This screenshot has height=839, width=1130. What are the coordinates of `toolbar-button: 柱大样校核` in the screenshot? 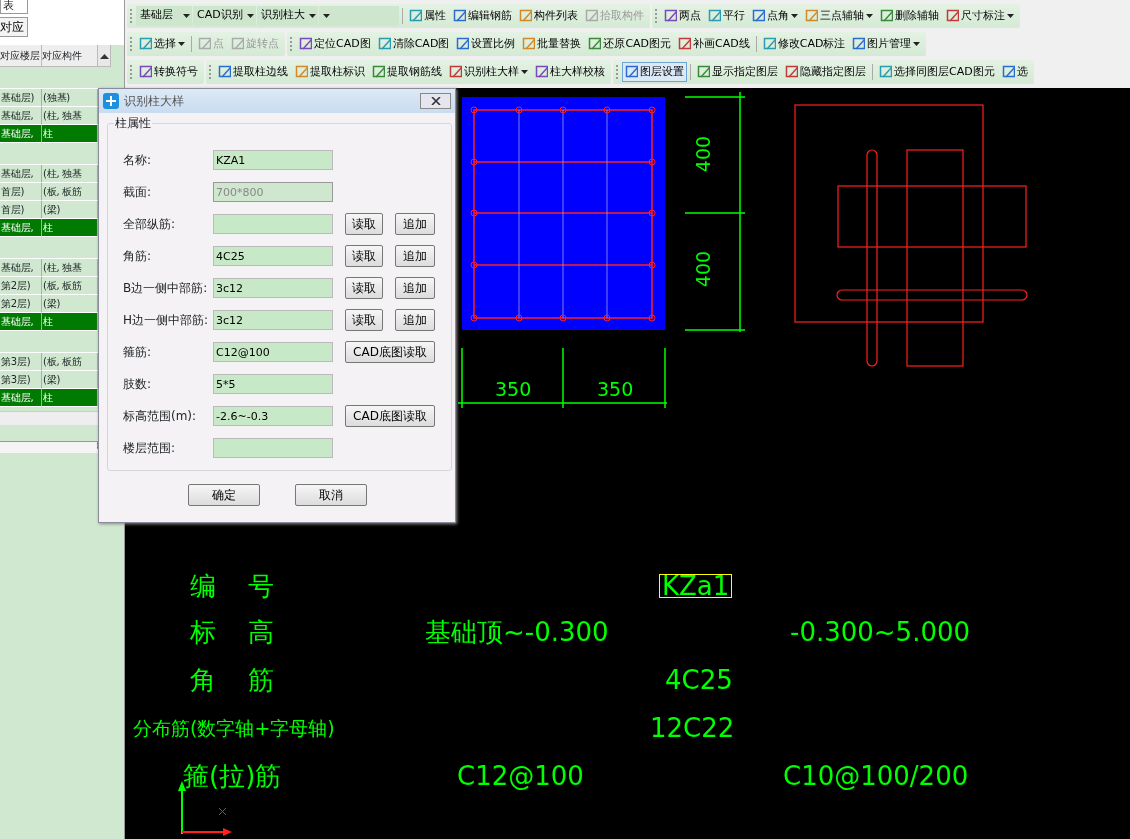 It's located at (570, 71).